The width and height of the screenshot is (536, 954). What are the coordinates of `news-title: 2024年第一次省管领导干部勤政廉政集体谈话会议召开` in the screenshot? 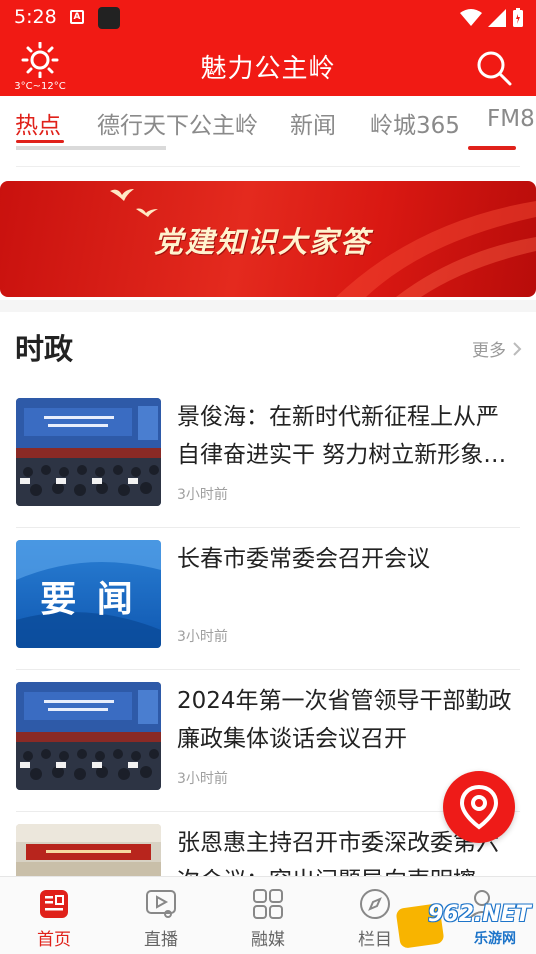 It's located at (344, 720).